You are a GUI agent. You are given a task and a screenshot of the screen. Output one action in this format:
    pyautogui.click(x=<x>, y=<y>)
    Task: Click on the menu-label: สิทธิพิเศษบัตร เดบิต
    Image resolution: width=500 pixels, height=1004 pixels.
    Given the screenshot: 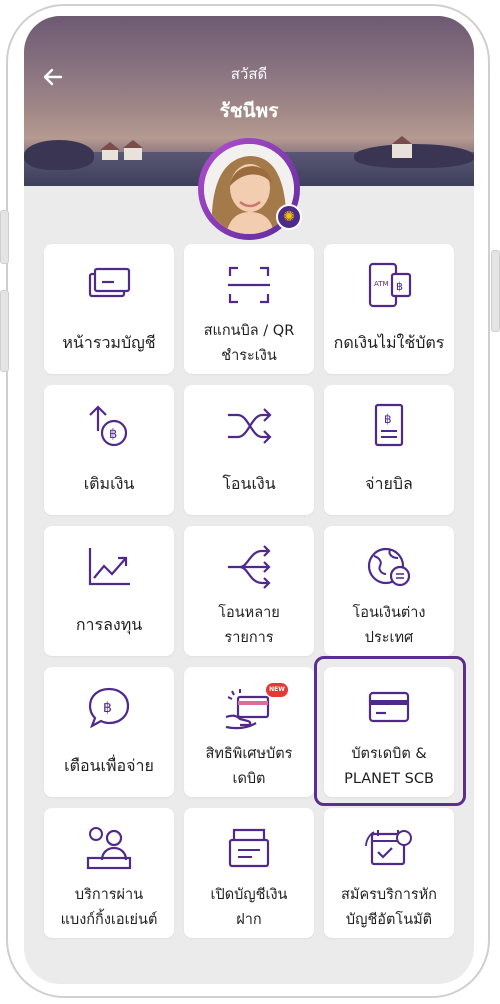 What is the action you would take?
    pyautogui.click(x=249, y=766)
    